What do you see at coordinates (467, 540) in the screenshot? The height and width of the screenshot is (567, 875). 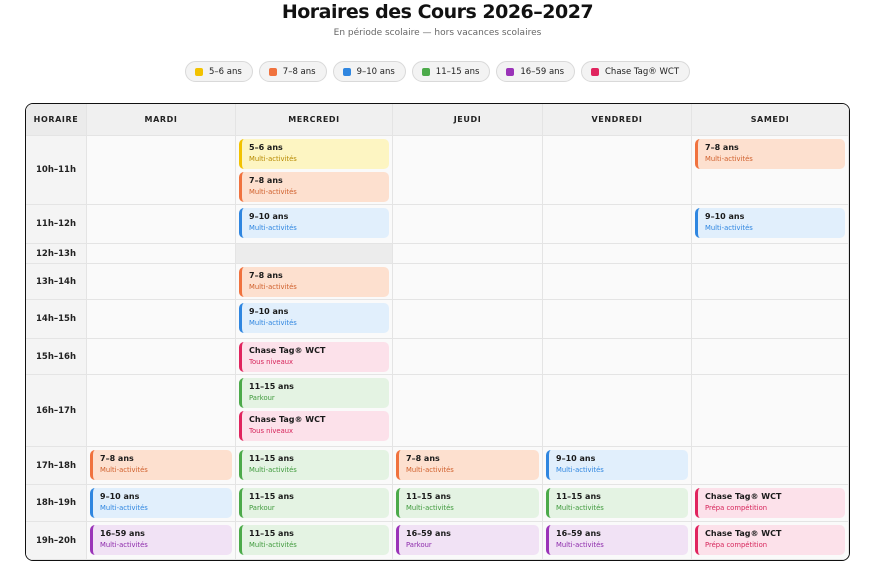 I see `class-card: 16–59 ans Parkour` at bounding box center [467, 540].